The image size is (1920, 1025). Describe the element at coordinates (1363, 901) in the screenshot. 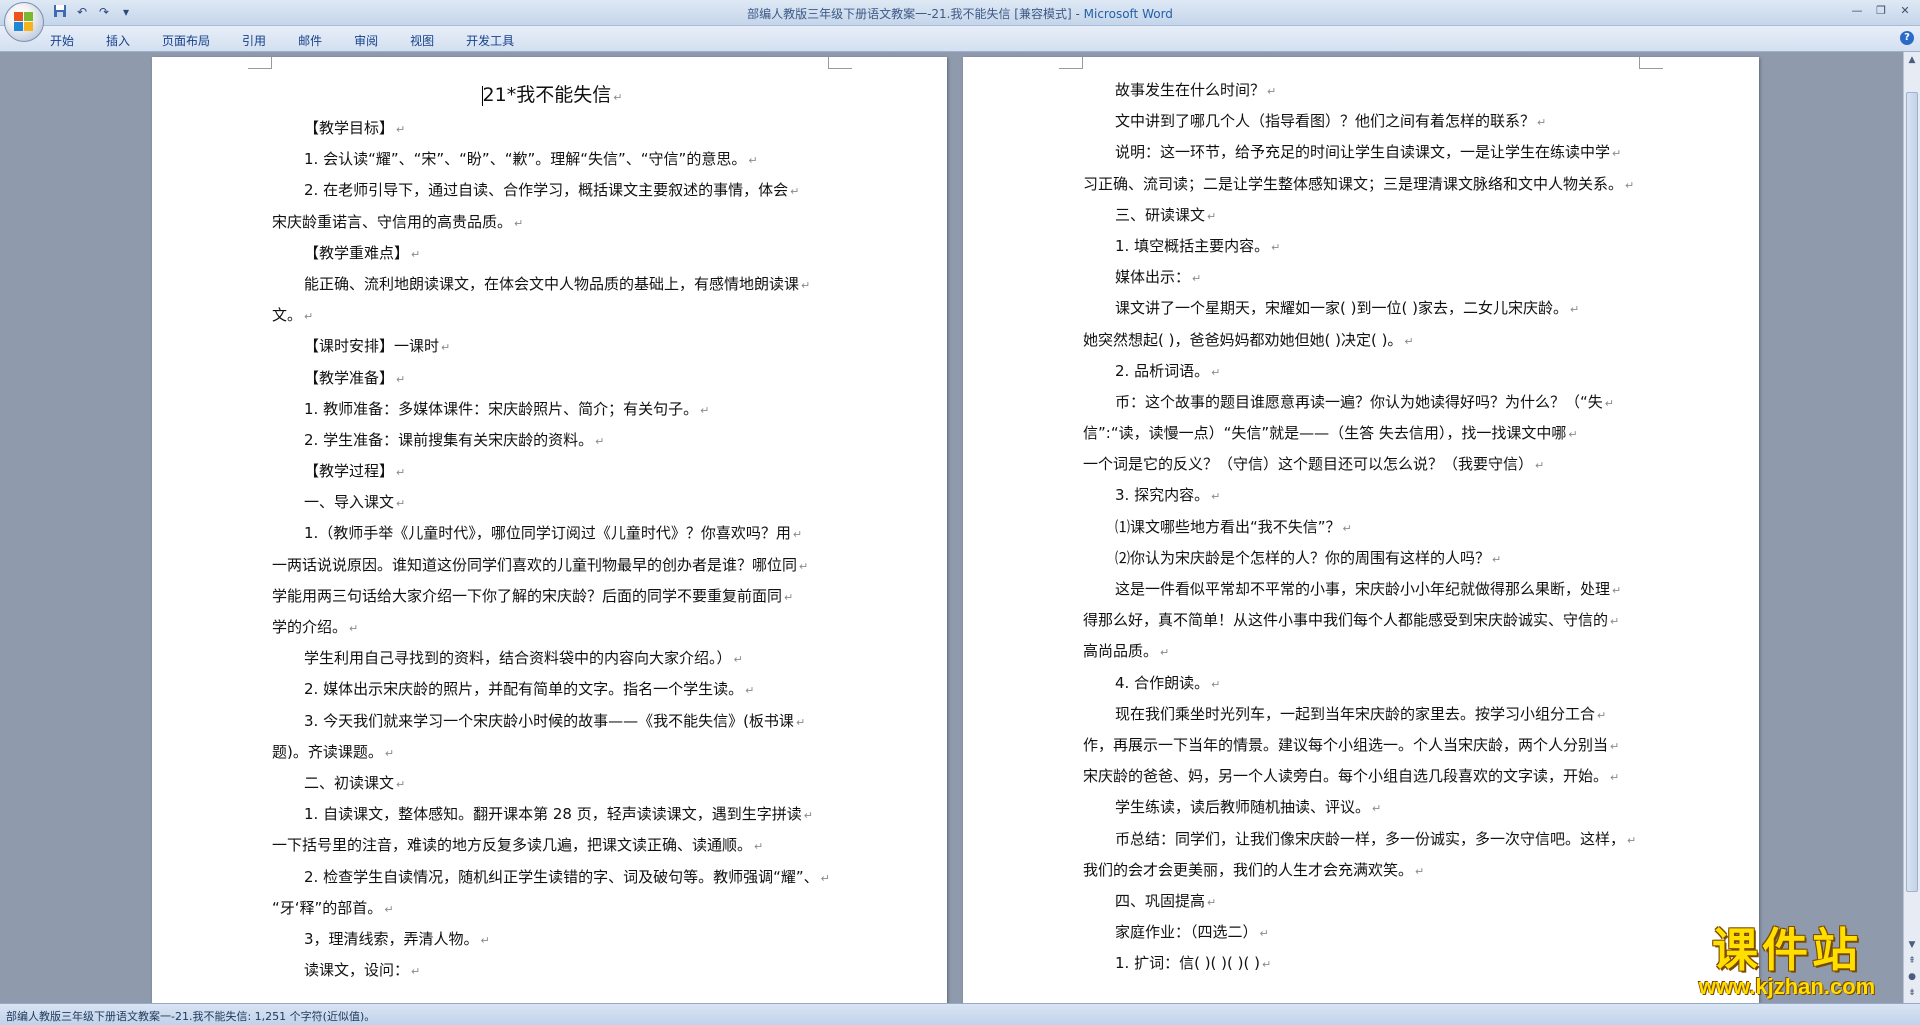

I see `paragraph-line: 四、巩固提高 ↵` at that location.